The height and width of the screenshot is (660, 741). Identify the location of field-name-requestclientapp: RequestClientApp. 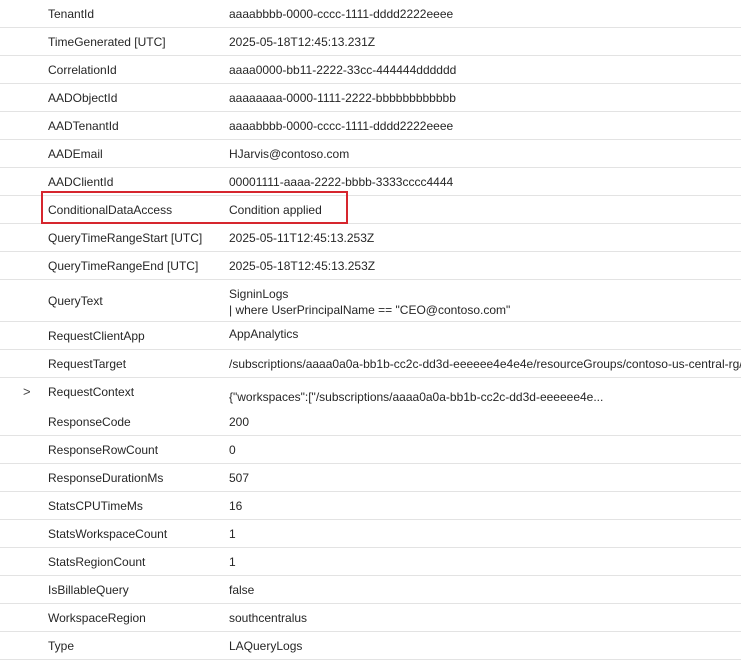
(96, 335).